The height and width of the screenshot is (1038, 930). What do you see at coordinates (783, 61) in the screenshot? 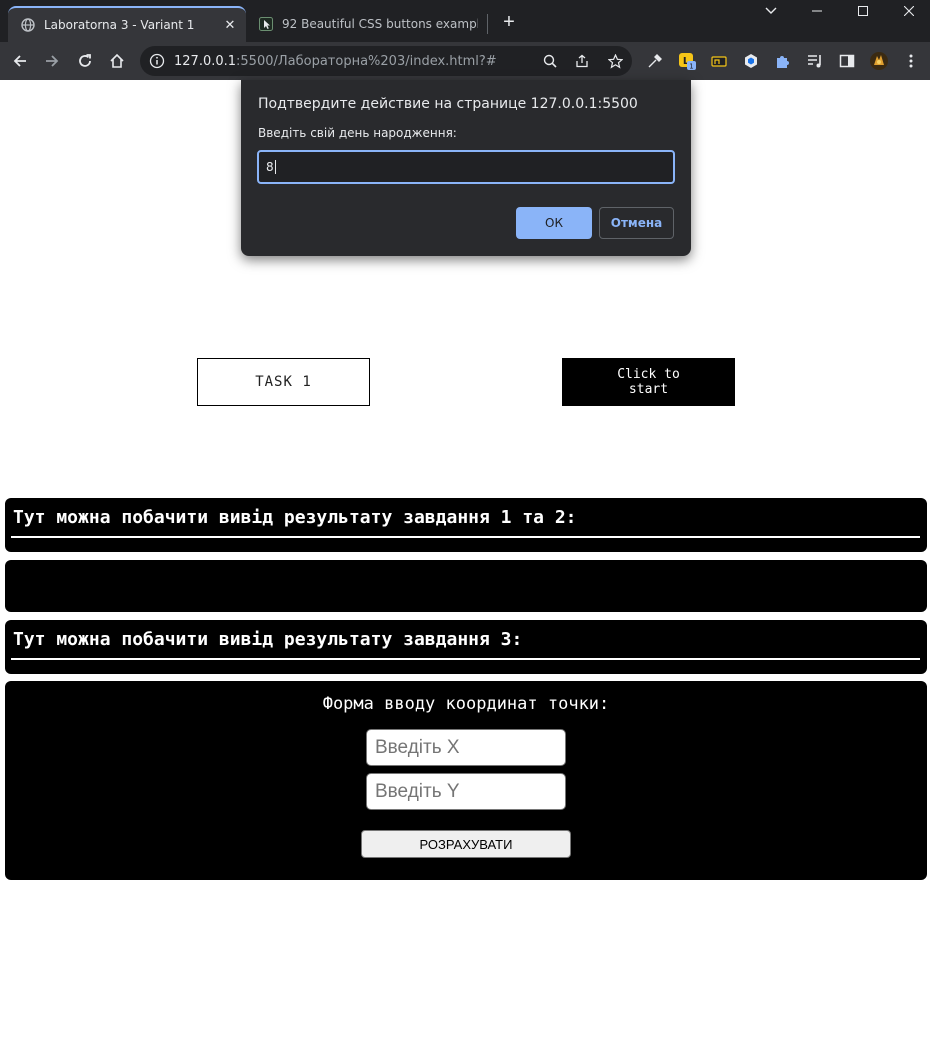
I see `puzzle-extensions-icon` at bounding box center [783, 61].